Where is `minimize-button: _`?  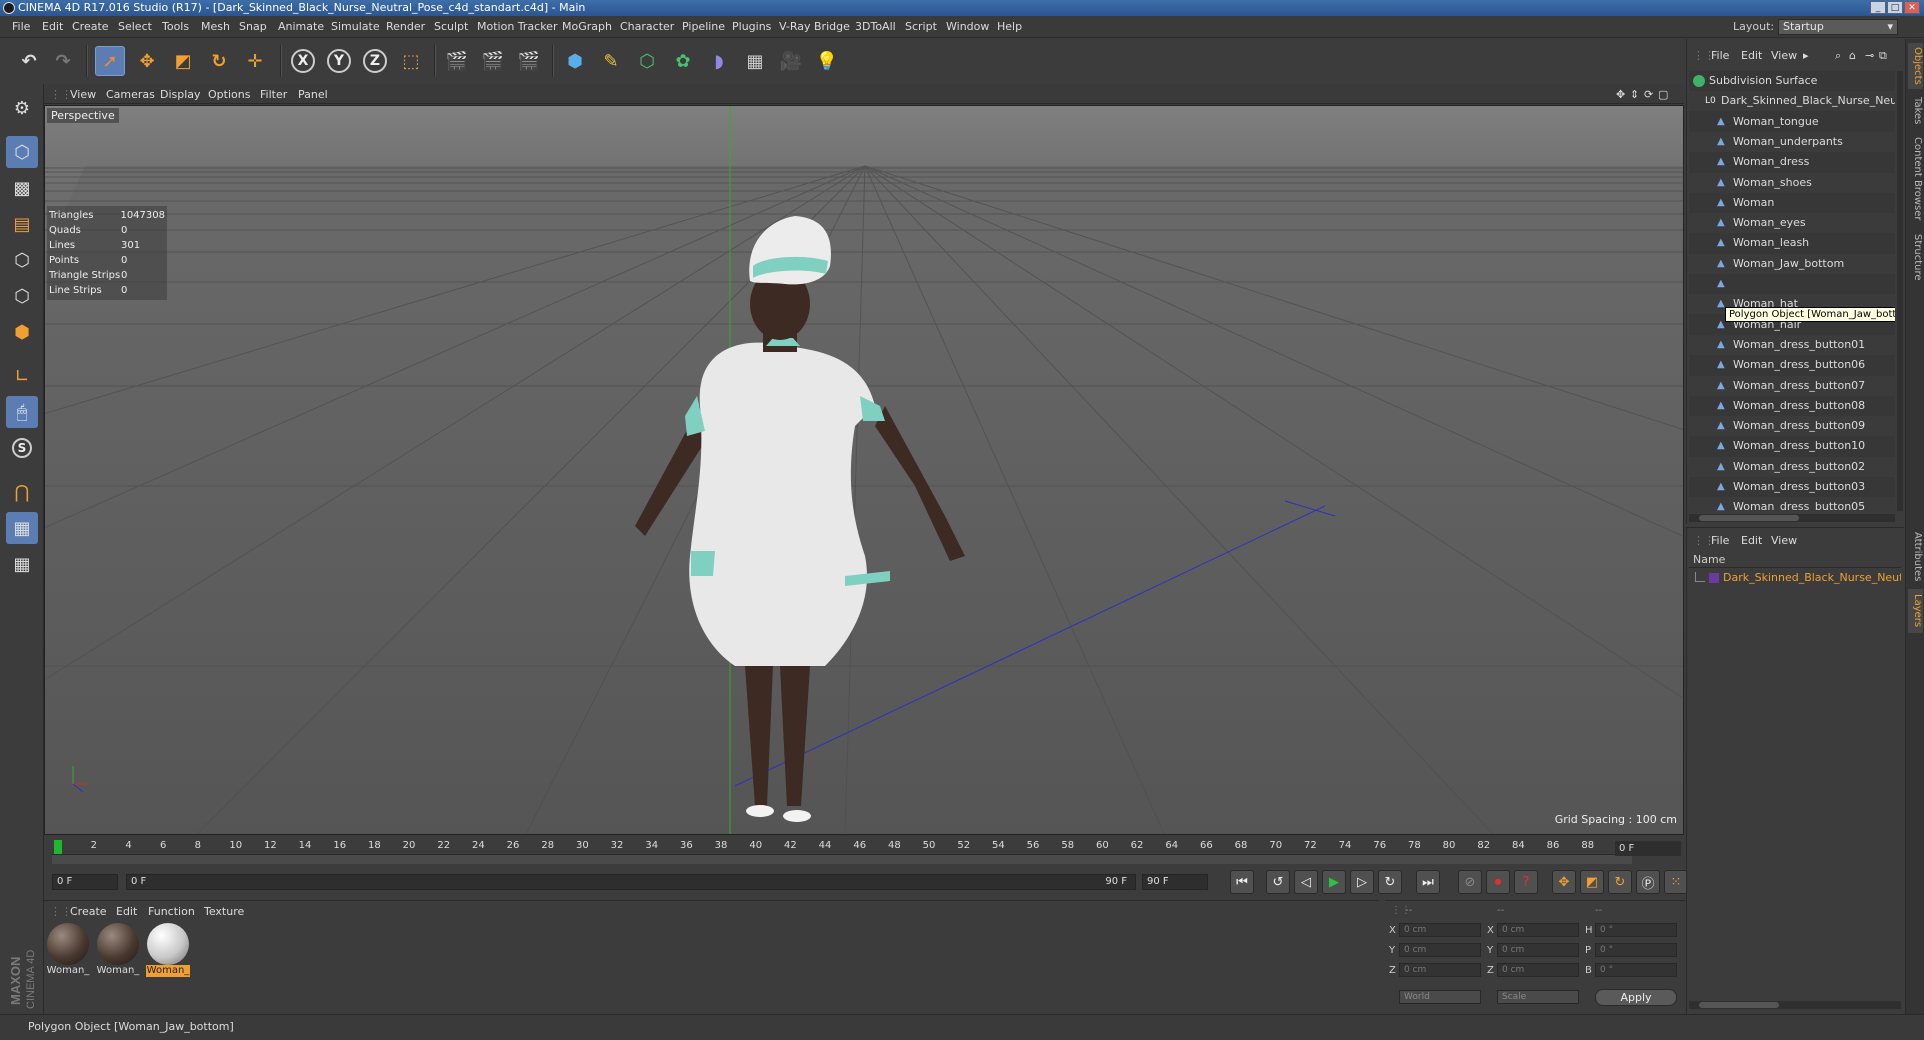 minimize-button: _ is located at coordinates (1878, 7).